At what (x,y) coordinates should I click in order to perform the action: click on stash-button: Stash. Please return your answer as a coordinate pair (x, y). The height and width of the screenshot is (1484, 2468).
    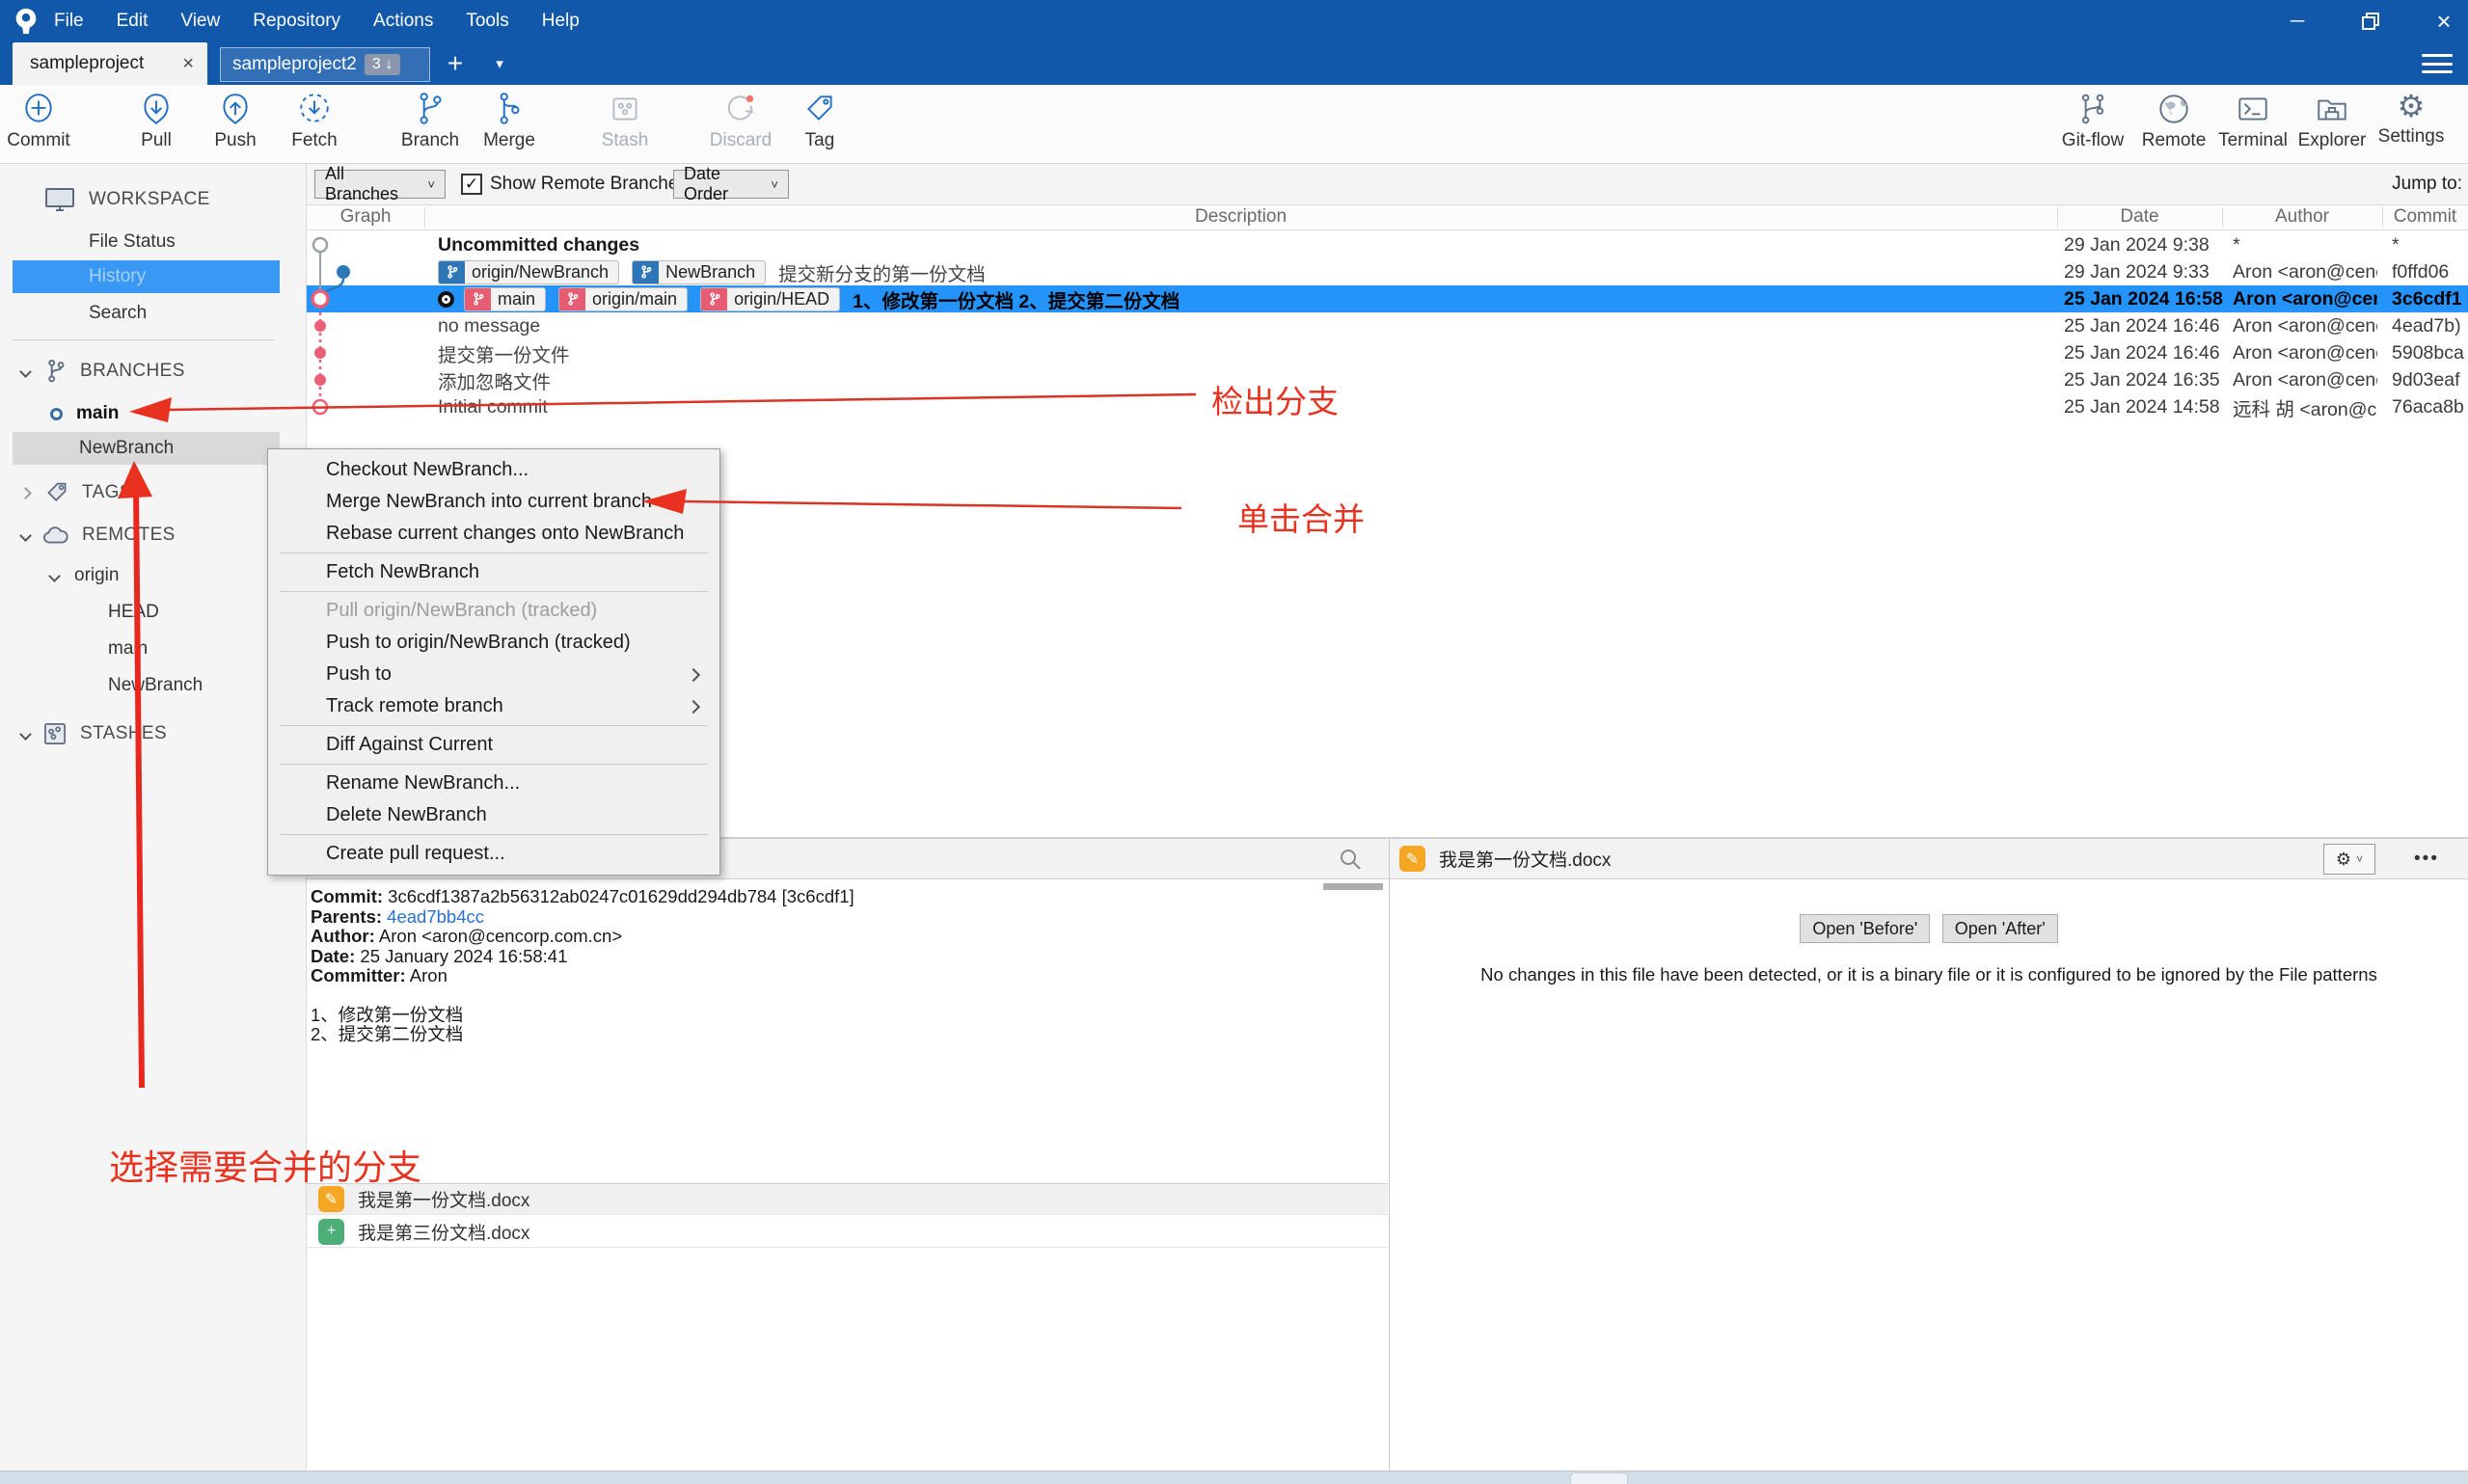
    Looking at the image, I should click on (625, 124).